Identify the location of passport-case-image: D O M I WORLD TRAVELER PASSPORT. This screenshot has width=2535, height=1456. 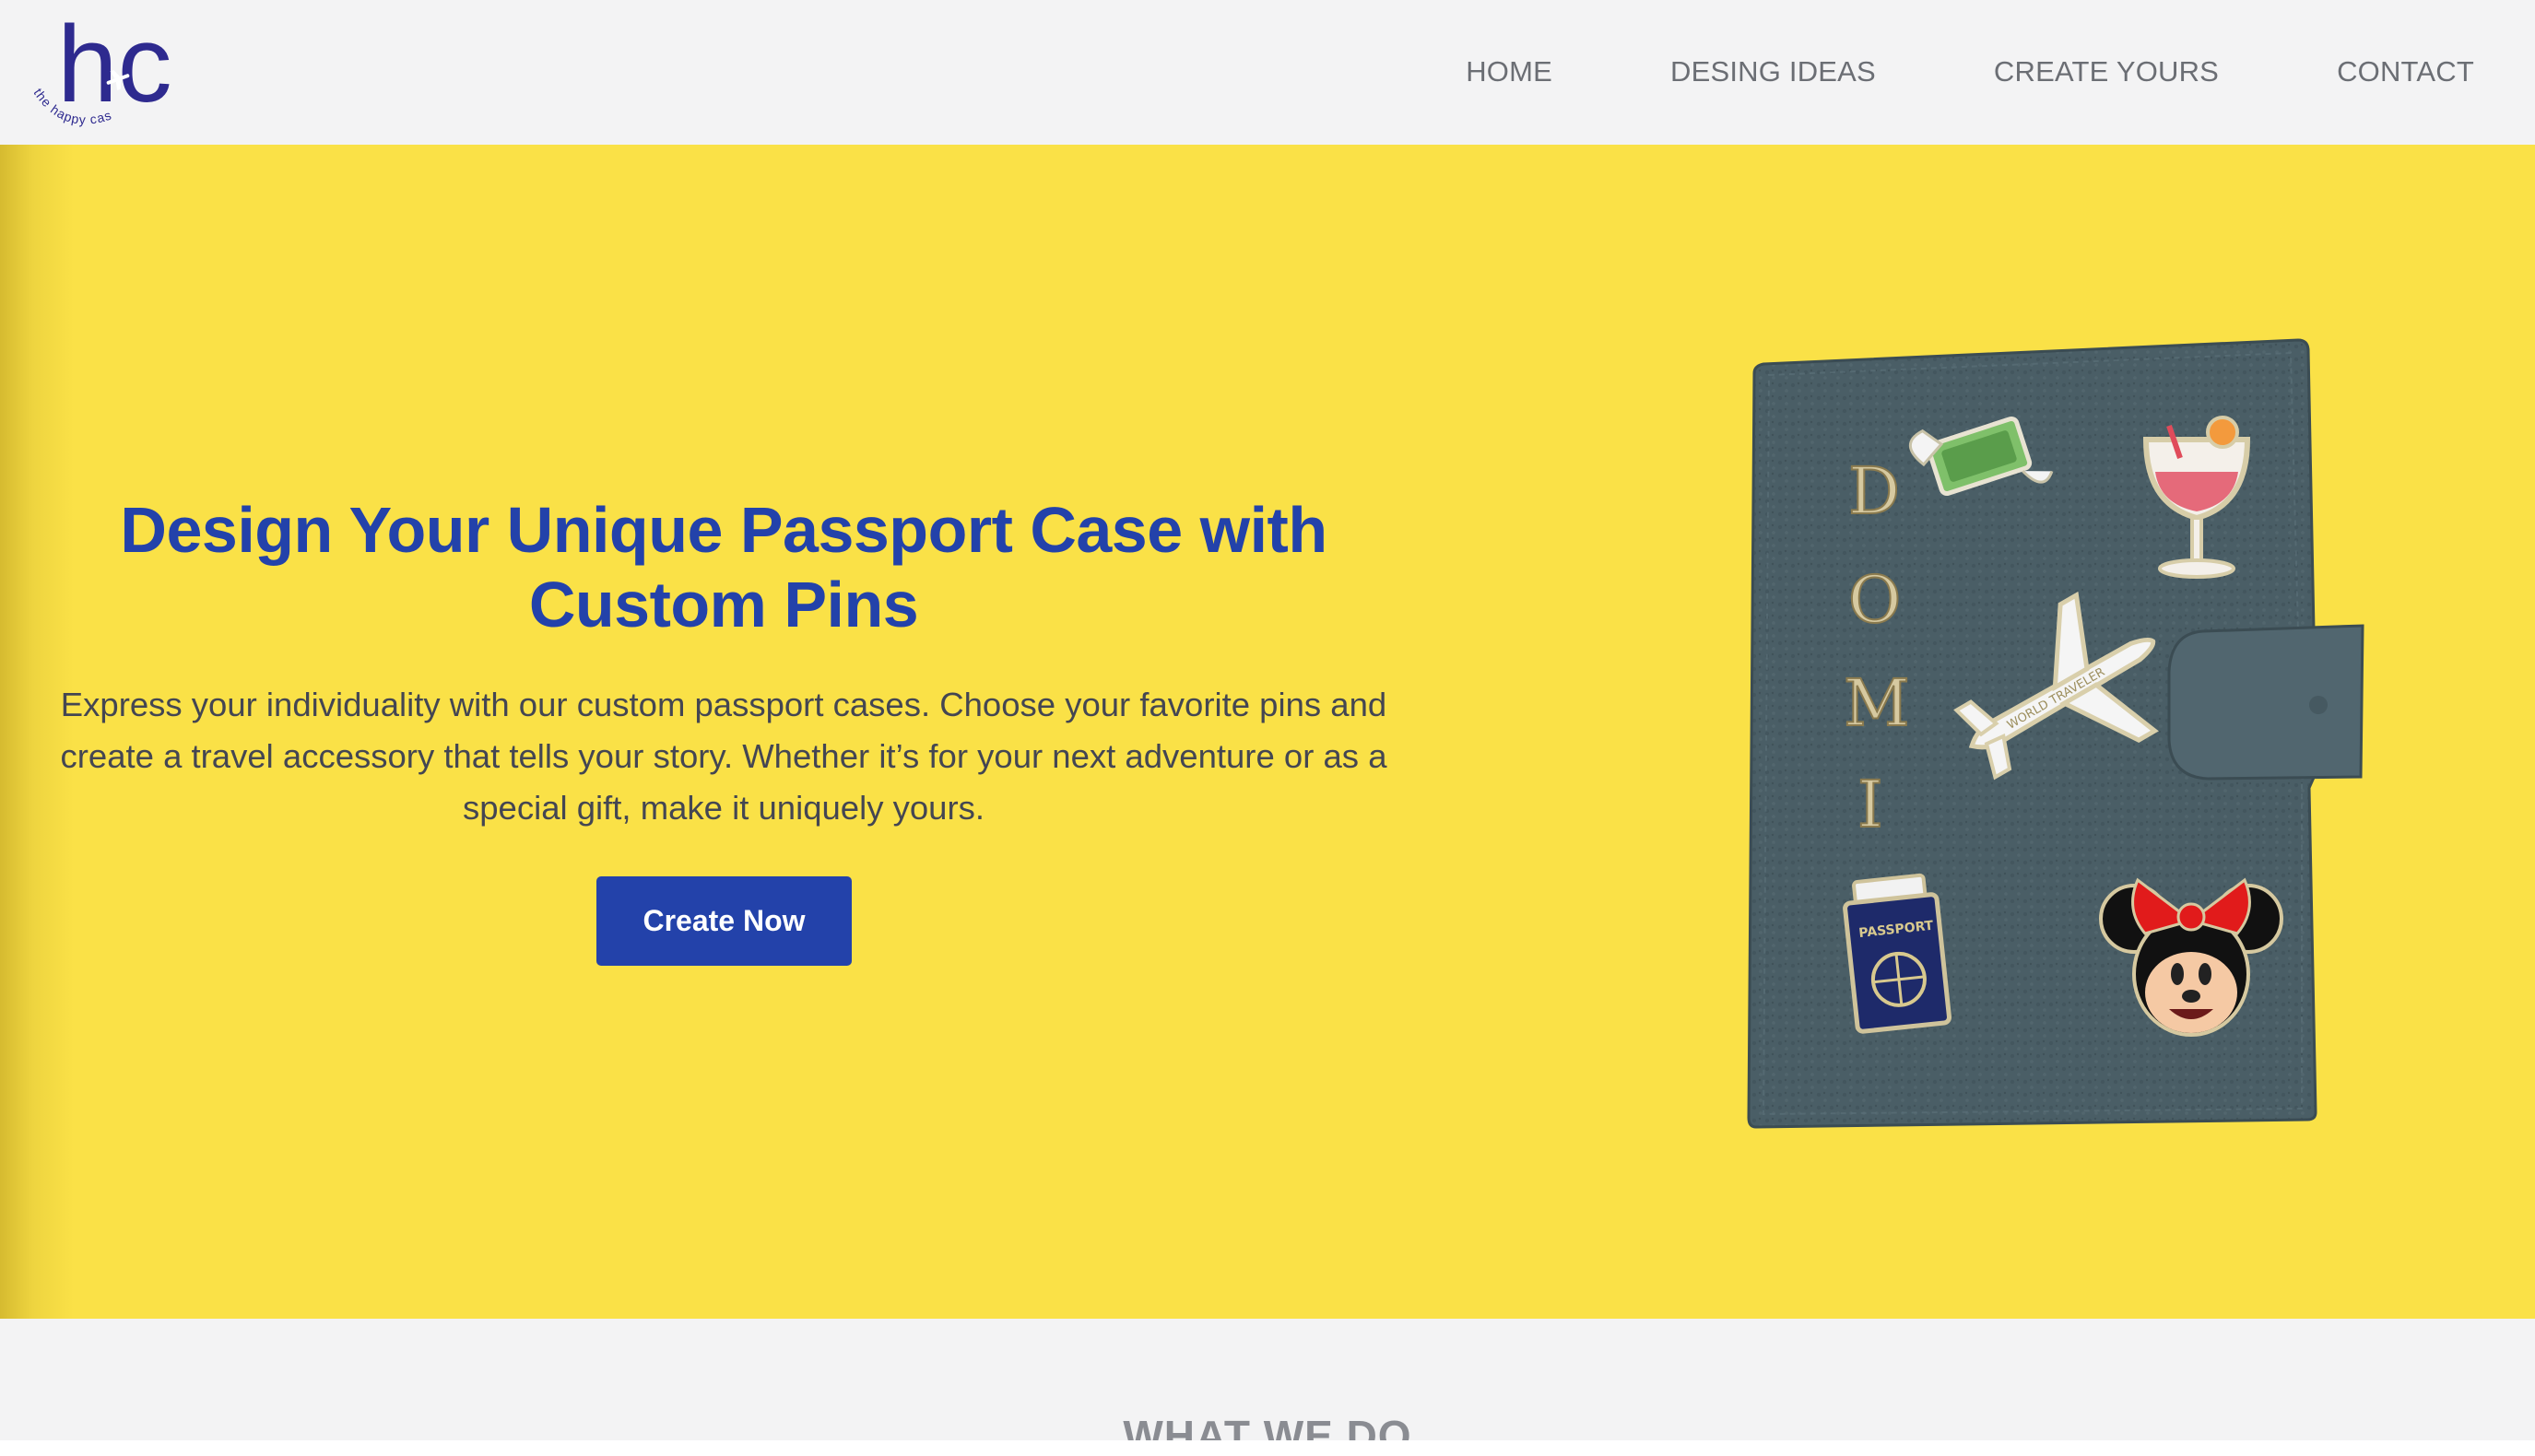
(2055, 733).